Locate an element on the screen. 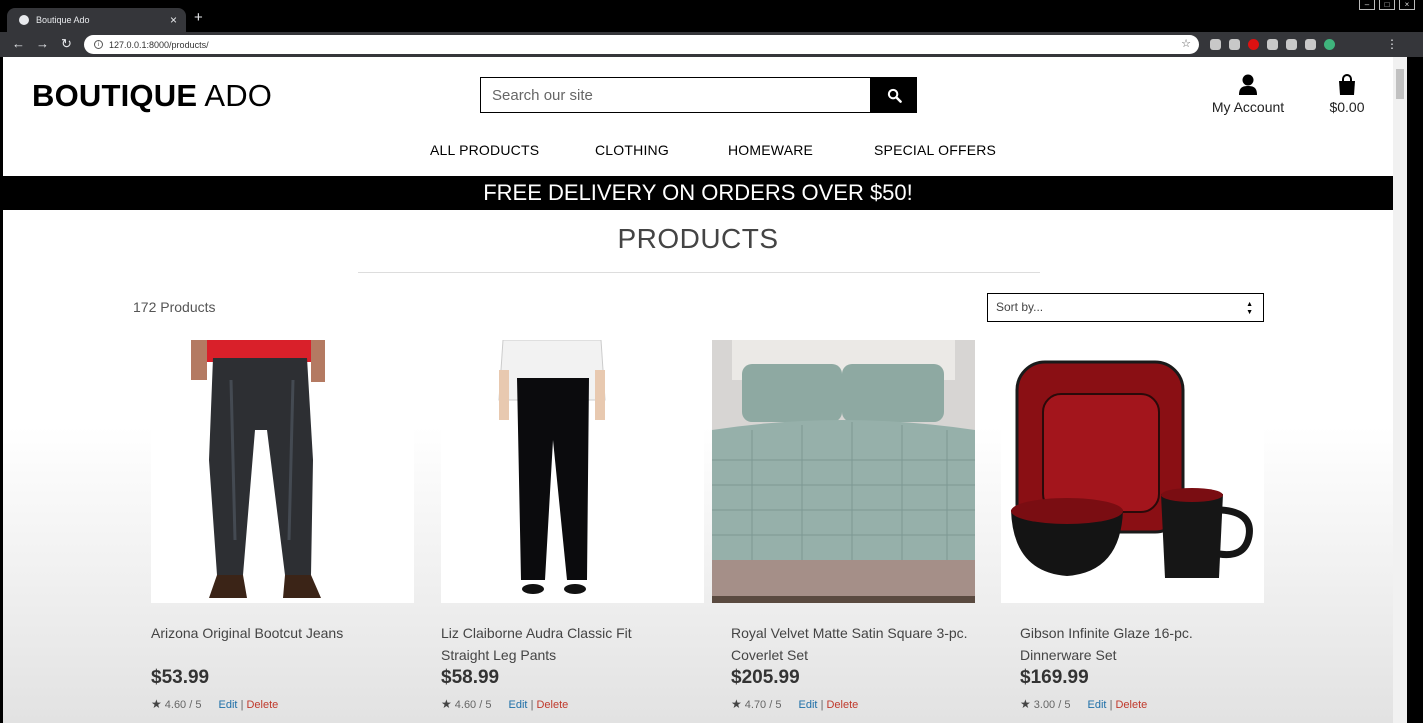 Image resolution: width=1423 pixels, height=723 pixels. product-price: $169.99 is located at coordinates (1054, 677).